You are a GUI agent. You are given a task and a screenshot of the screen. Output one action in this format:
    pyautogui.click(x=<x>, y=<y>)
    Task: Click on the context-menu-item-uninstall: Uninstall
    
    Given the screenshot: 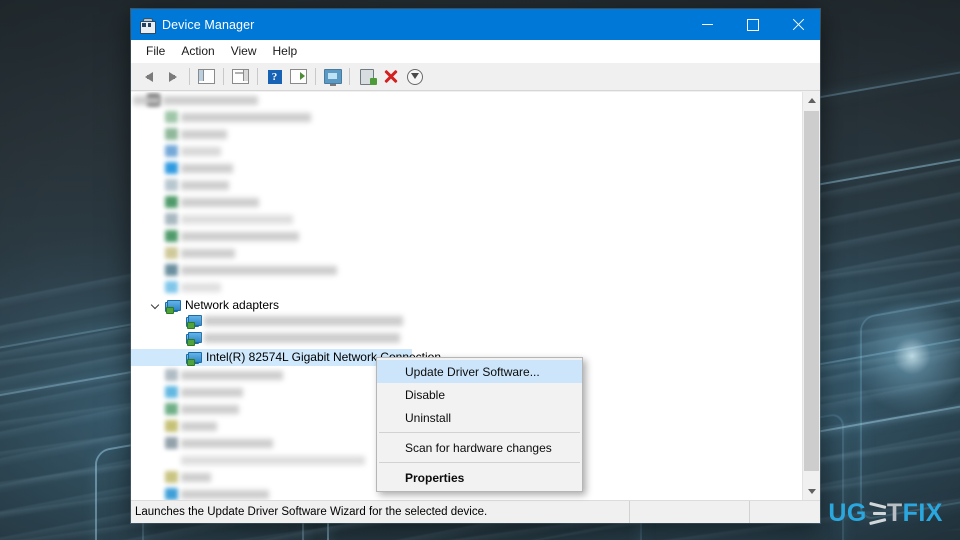 What is the action you would take?
    pyautogui.click(x=479, y=417)
    